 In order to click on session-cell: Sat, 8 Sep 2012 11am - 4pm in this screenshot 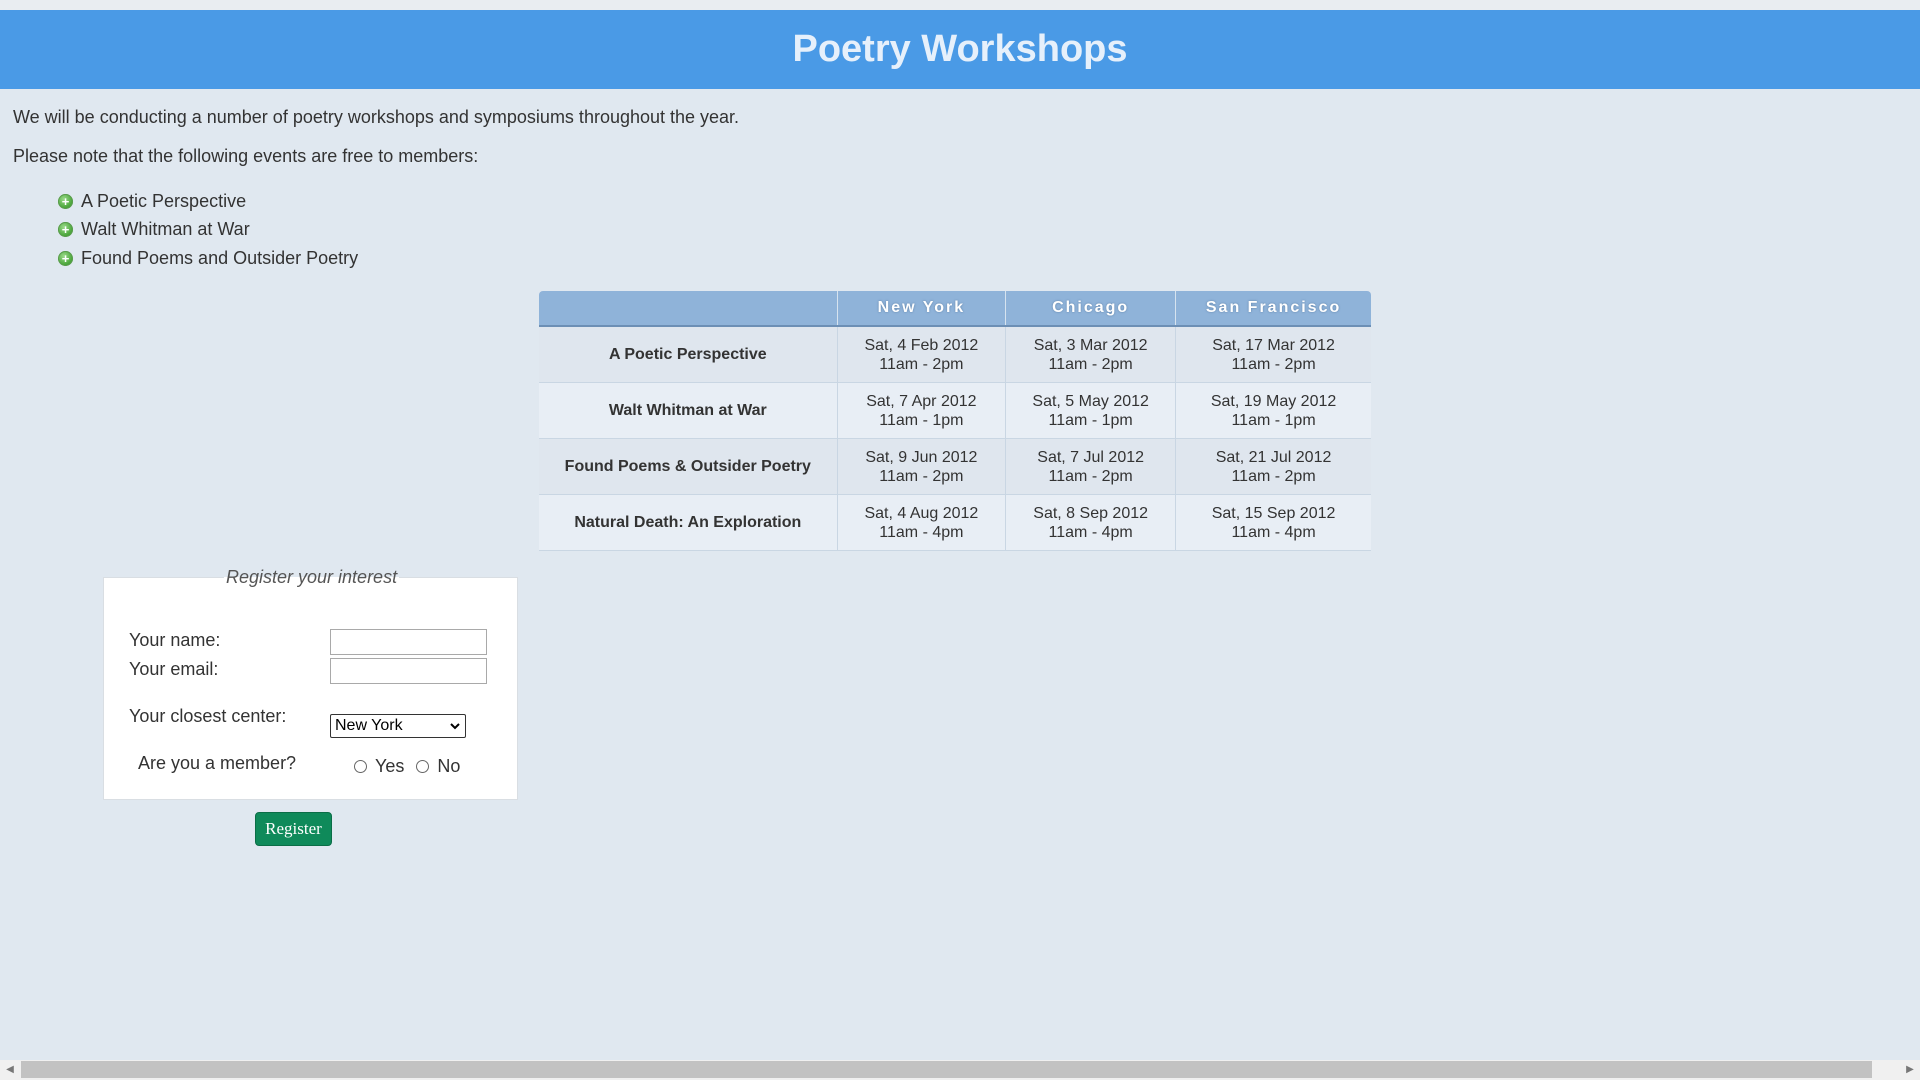, I will do `click(1091, 522)`.